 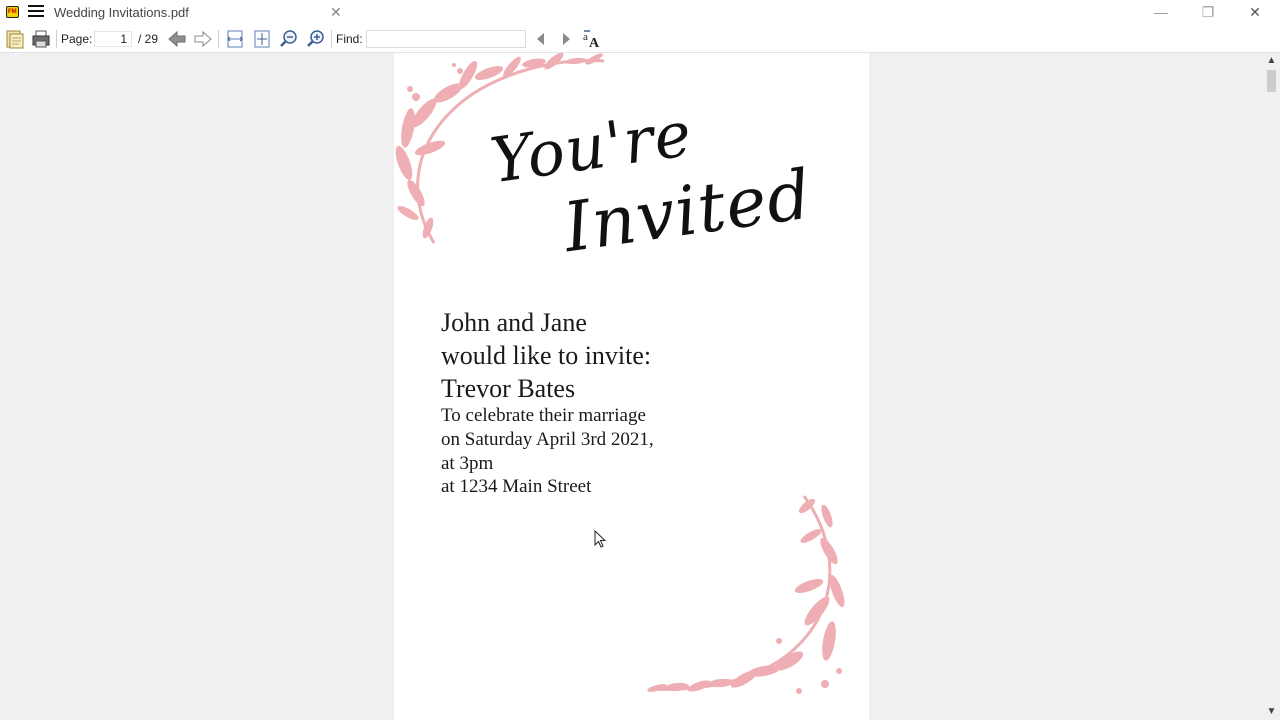 I want to click on vertical-scrollbar: ▲ ▼, so click(x=1271, y=386).